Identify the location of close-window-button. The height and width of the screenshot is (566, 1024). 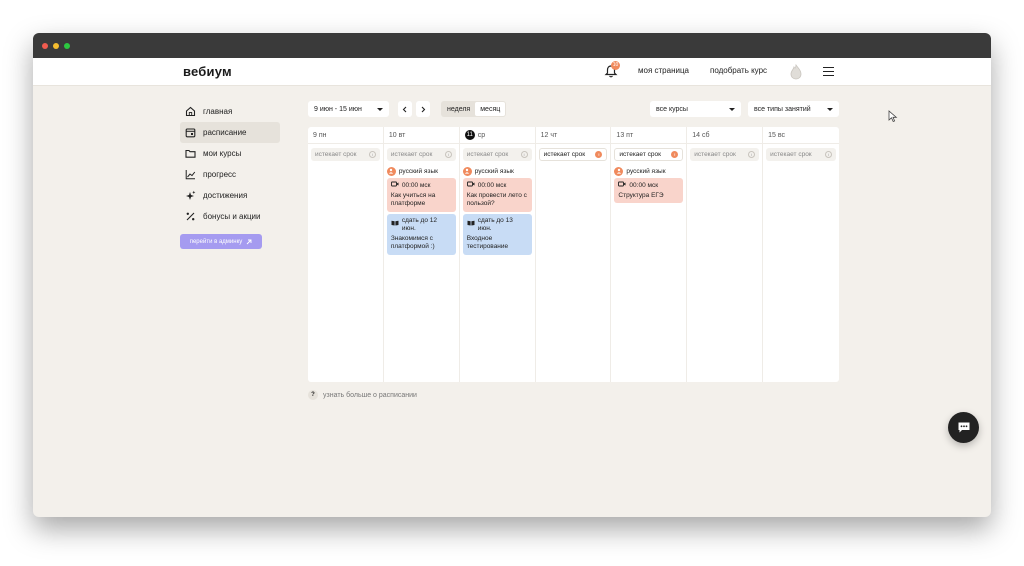
(45, 45).